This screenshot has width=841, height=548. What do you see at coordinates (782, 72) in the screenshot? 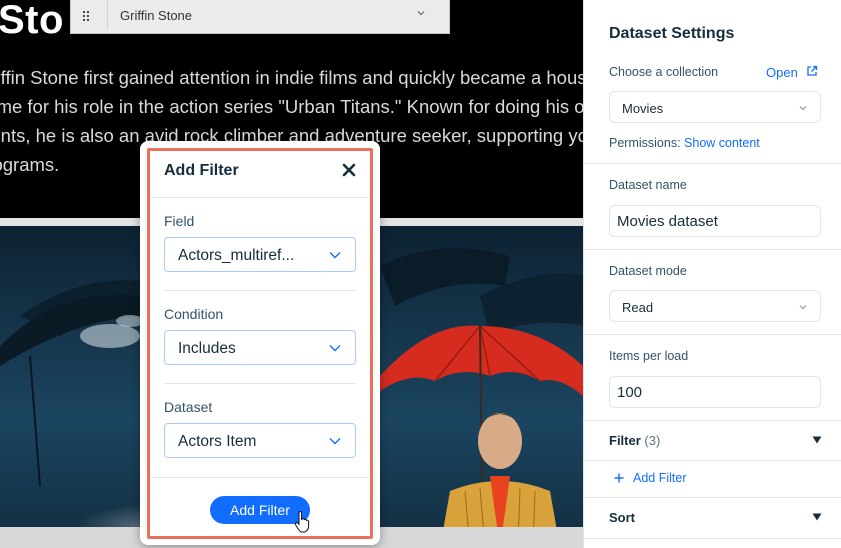
I see `open-collection-link: Open` at bounding box center [782, 72].